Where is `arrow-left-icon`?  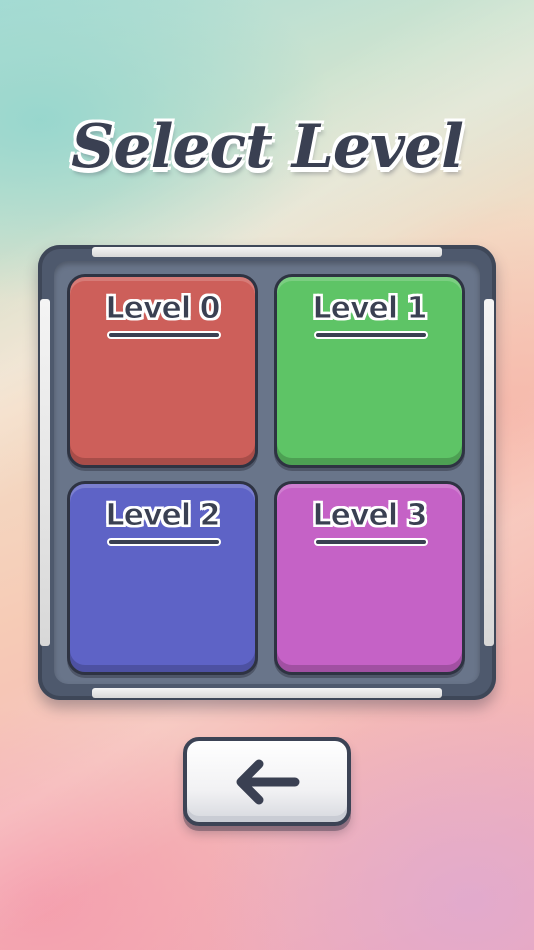 arrow-left-icon is located at coordinates (268, 782).